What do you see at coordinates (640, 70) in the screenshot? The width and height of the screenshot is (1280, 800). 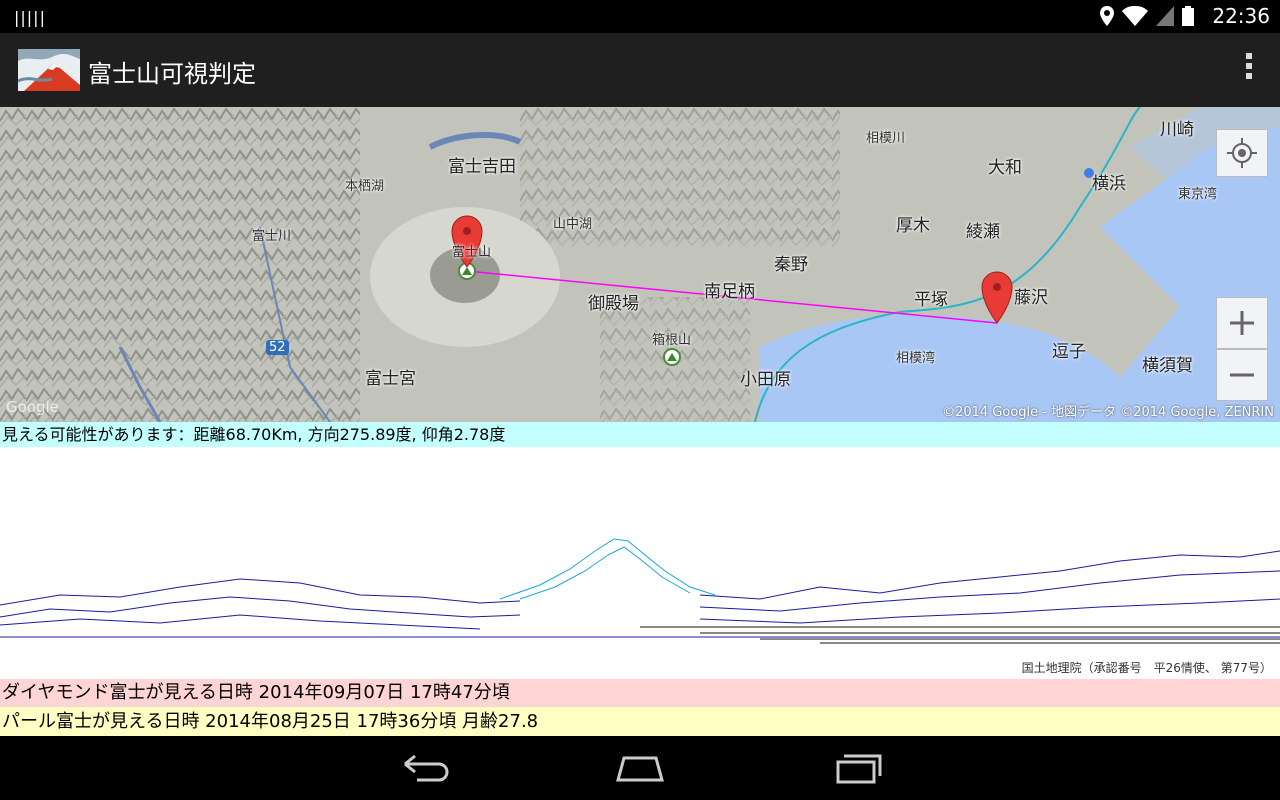 I see `action-bar: 富士山可視判定` at bounding box center [640, 70].